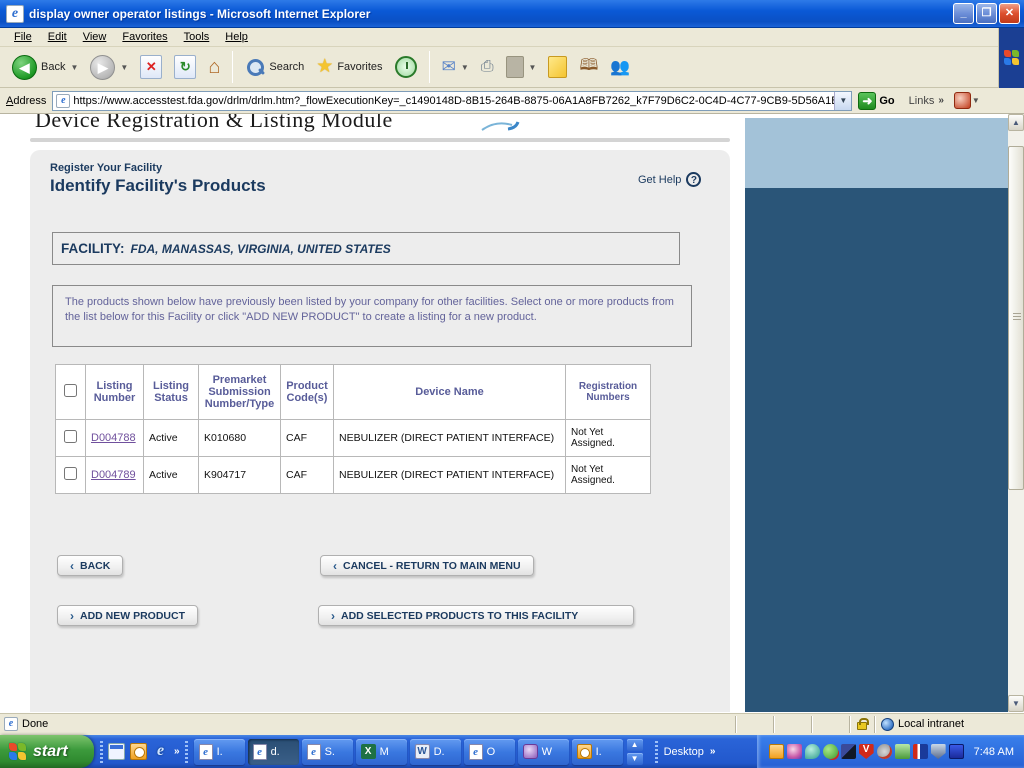 The height and width of the screenshot is (768, 1024). I want to click on history-button, so click(406, 67).